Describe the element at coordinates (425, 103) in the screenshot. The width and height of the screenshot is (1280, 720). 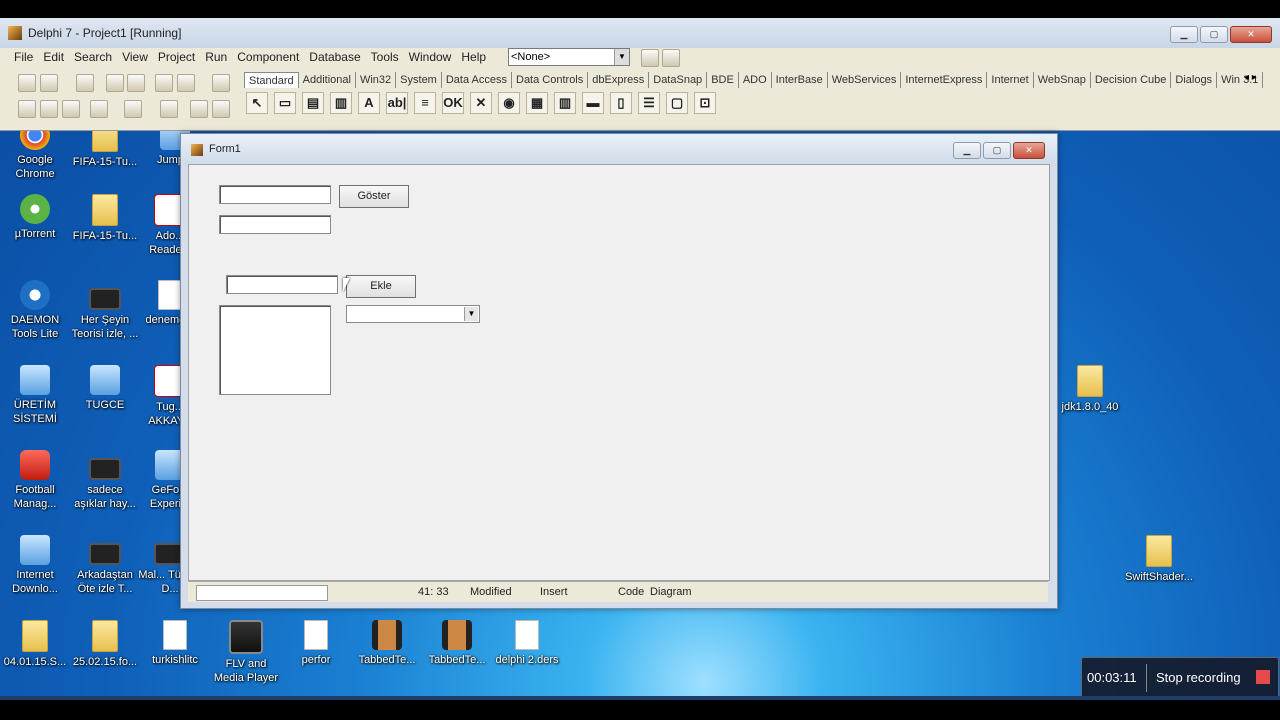
I see `memo-icon: ≡` at that location.